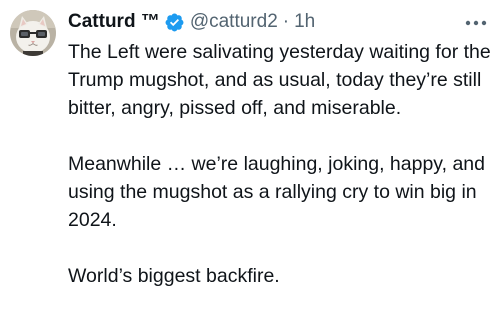  Describe the element at coordinates (476, 23) in the screenshot. I see `more-options-icon` at that location.